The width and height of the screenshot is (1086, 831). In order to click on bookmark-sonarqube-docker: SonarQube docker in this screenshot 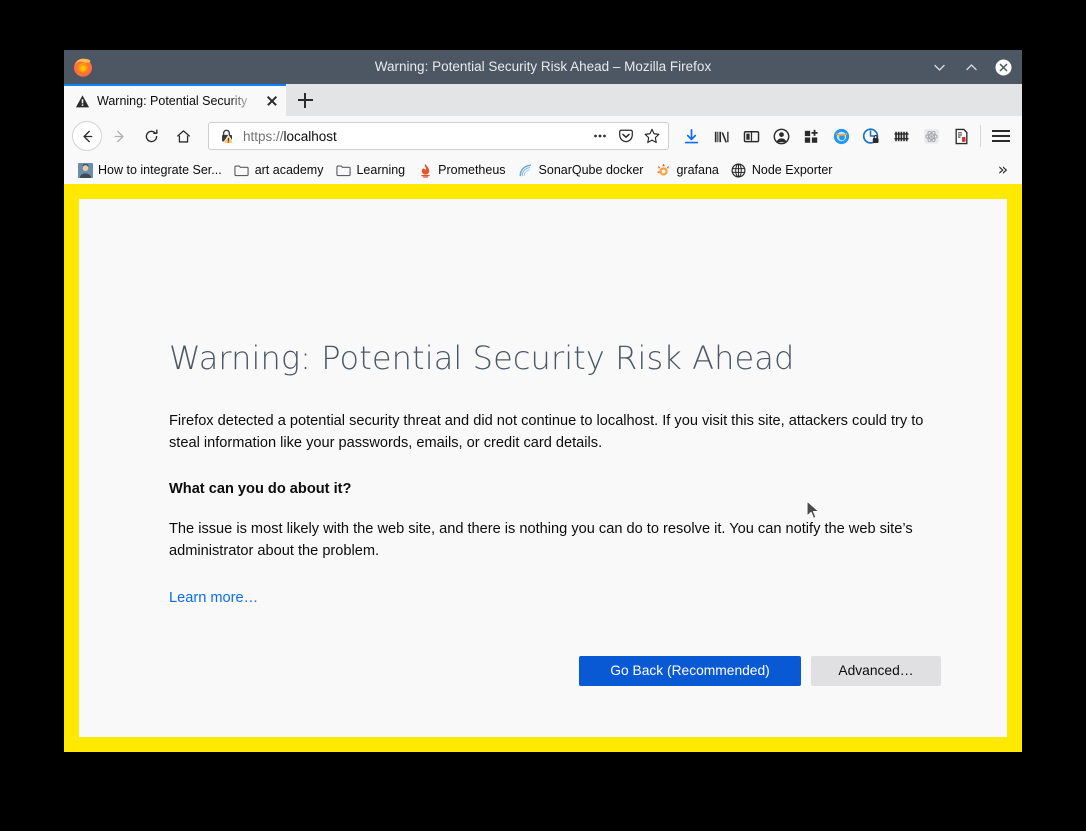, I will do `click(581, 170)`.